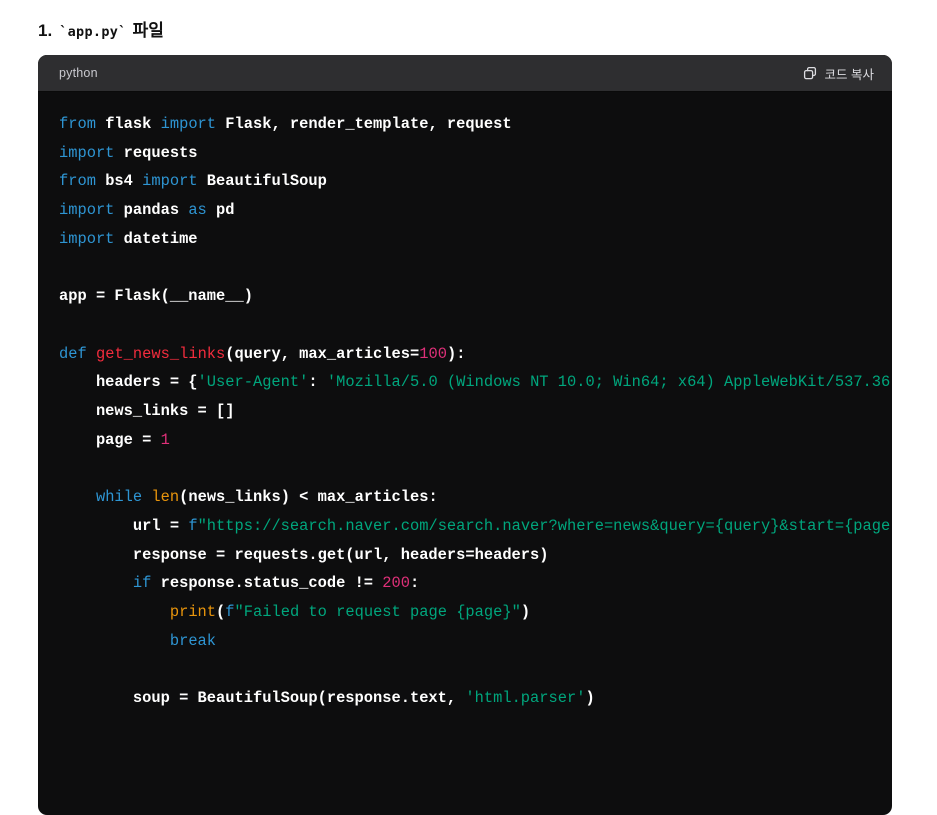 The image size is (937, 815). What do you see at coordinates (78, 73) in the screenshot?
I see `code-language-label: python` at bounding box center [78, 73].